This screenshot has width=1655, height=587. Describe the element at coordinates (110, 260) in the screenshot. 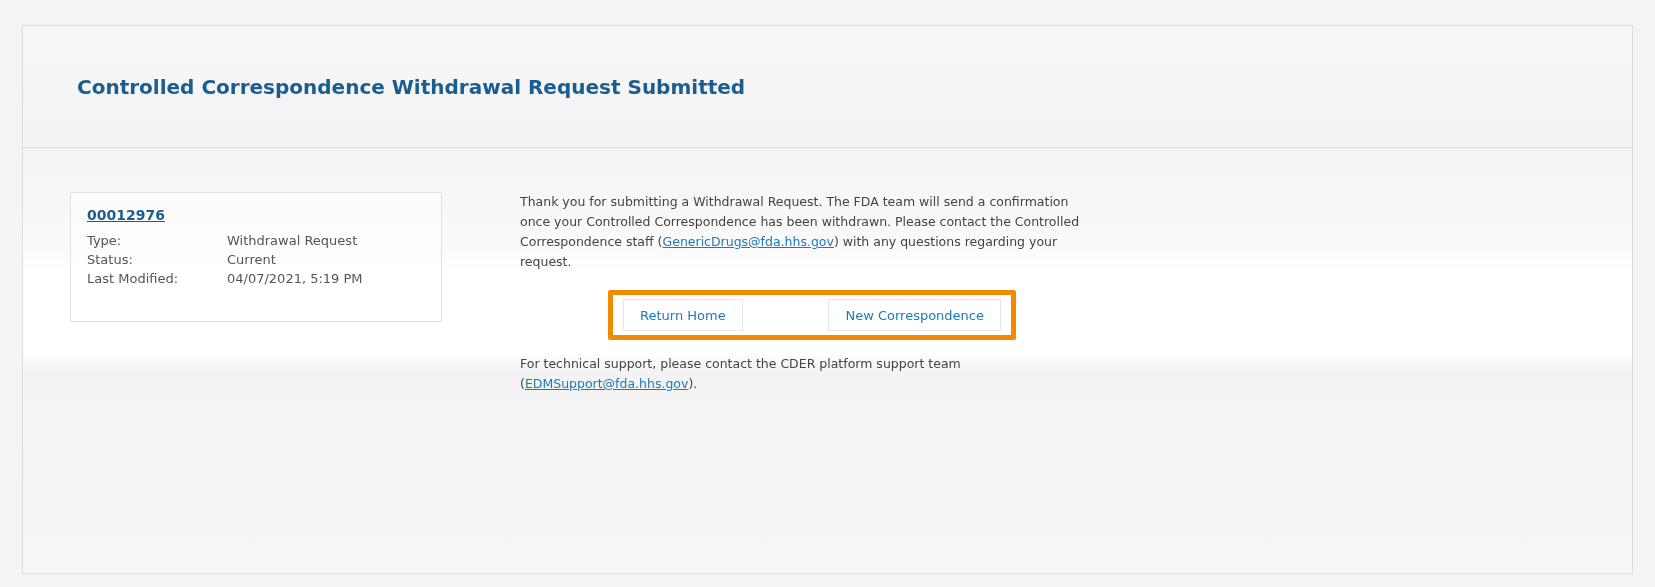

I see `field-label: Status:` at that location.